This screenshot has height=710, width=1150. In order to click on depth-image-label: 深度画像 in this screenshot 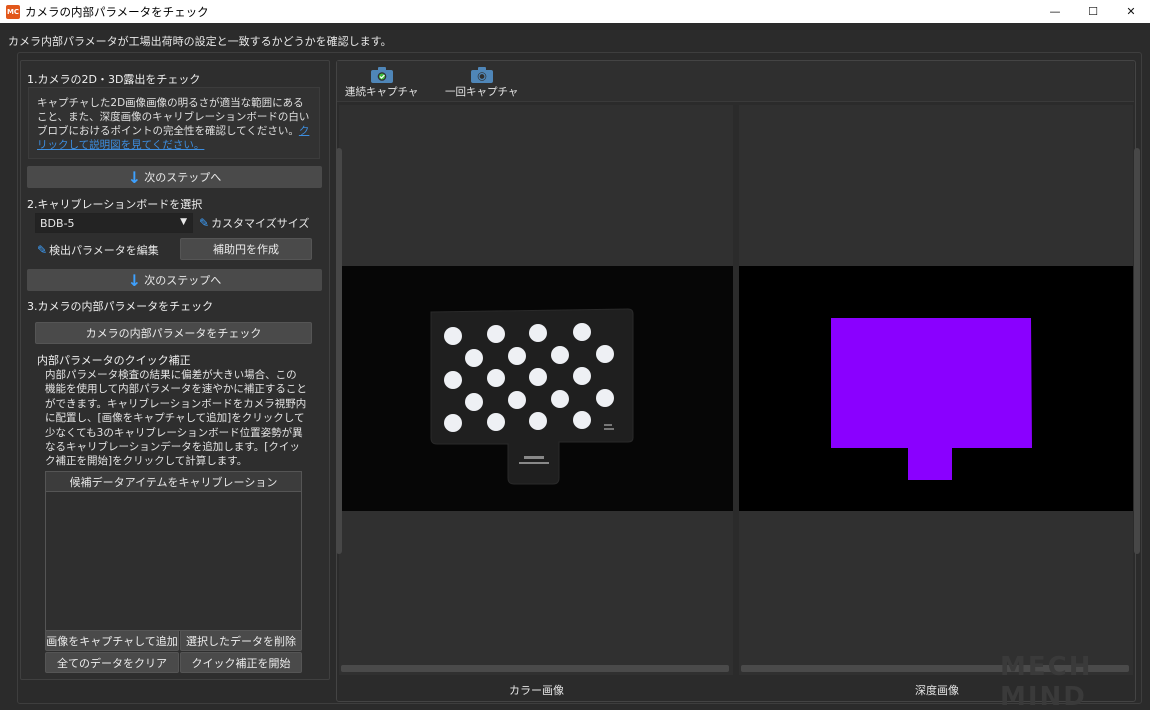, I will do `click(937, 690)`.